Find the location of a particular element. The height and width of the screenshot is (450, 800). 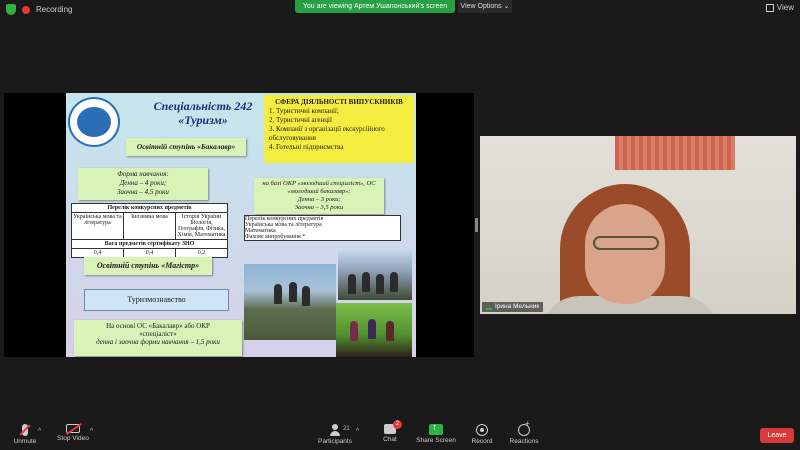

sphere-title: СФЕРА ДІЯЛЬНОСТІ ВИПУСКНИКІВ is located at coordinates (339, 102).